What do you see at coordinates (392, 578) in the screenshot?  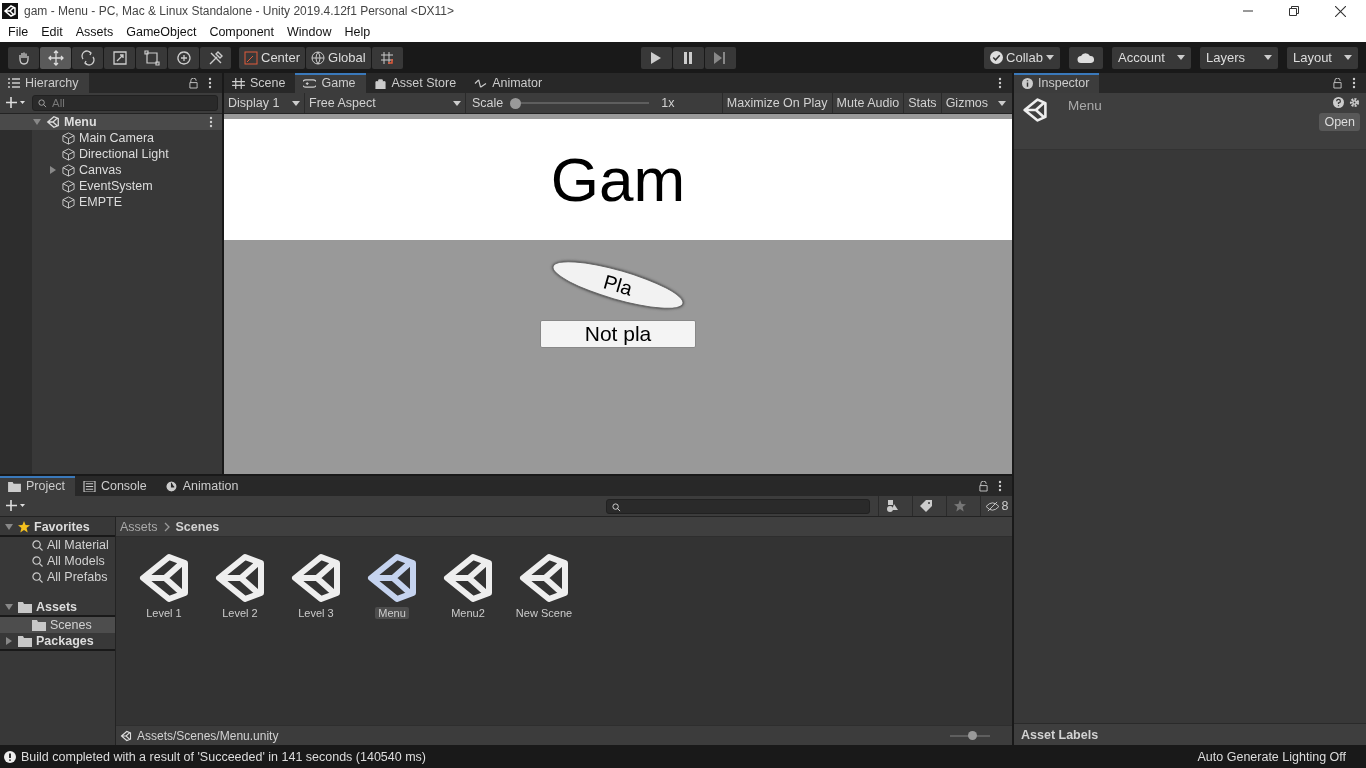 I see `unity-scene-icon` at bounding box center [392, 578].